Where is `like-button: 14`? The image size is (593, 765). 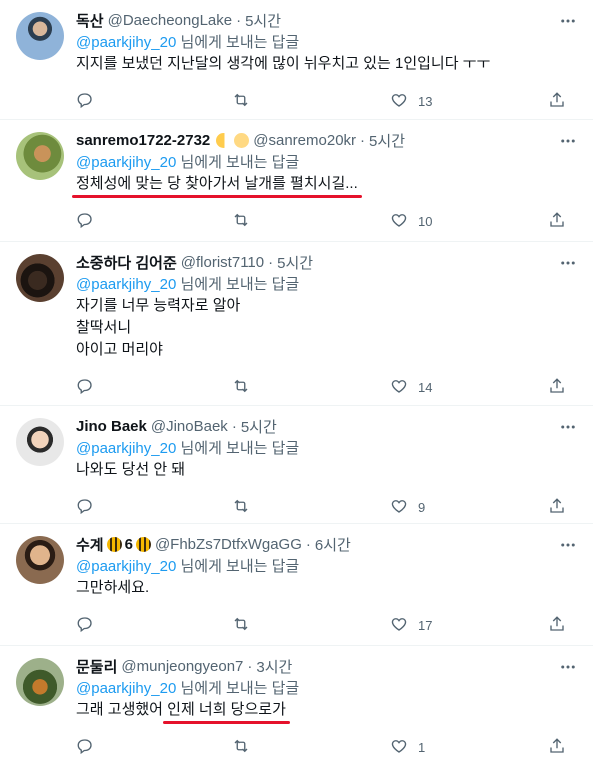 like-button: 14 is located at coordinates (411, 387).